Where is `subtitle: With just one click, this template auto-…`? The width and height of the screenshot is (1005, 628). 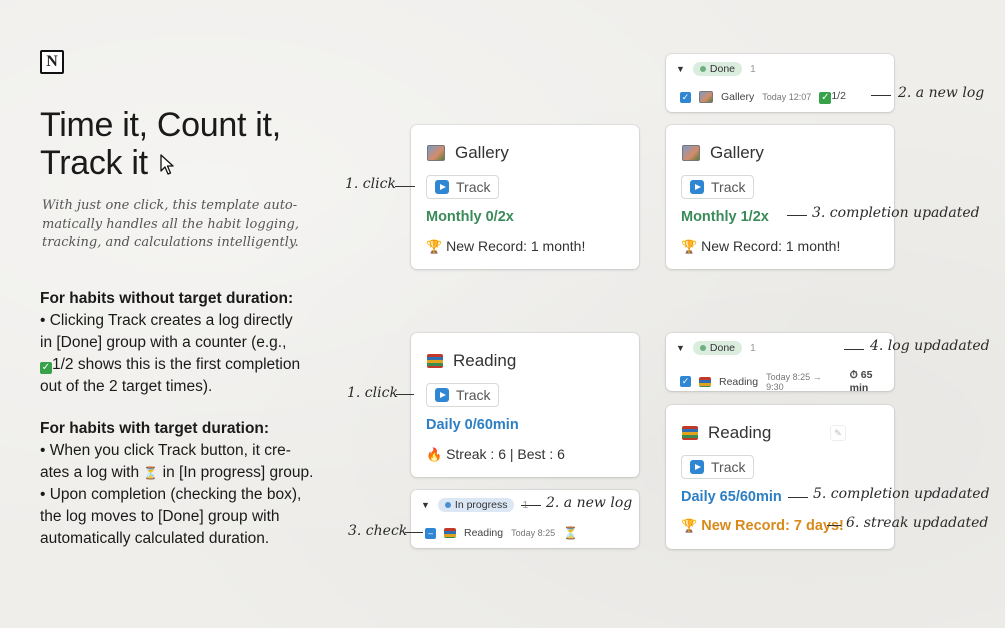
subtitle: With just one click, this template auto-… is located at coordinates (170, 224).